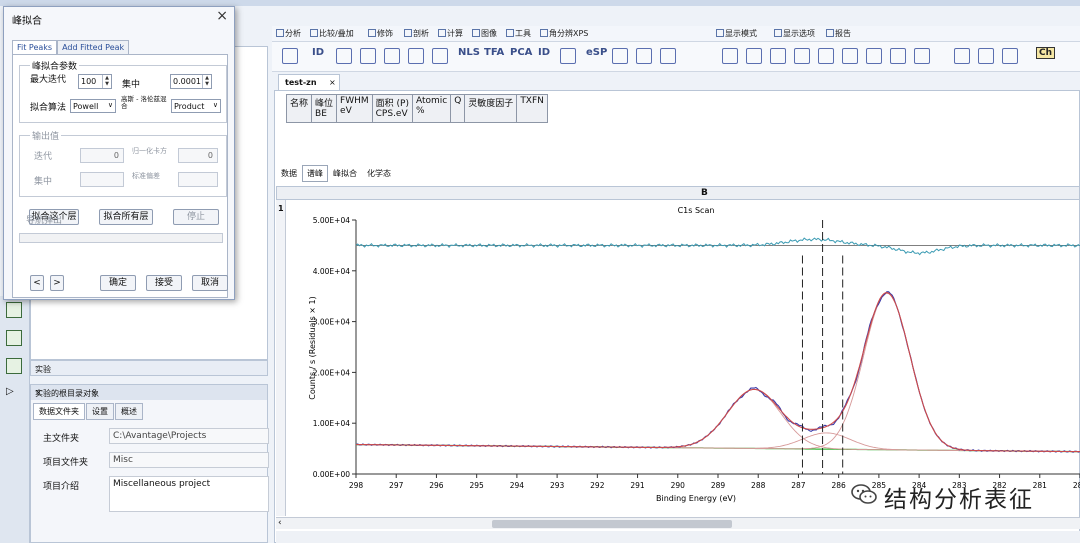 The width and height of the screenshot is (1080, 543). I want to click on tab-overview: 概述, so click(129, 411).